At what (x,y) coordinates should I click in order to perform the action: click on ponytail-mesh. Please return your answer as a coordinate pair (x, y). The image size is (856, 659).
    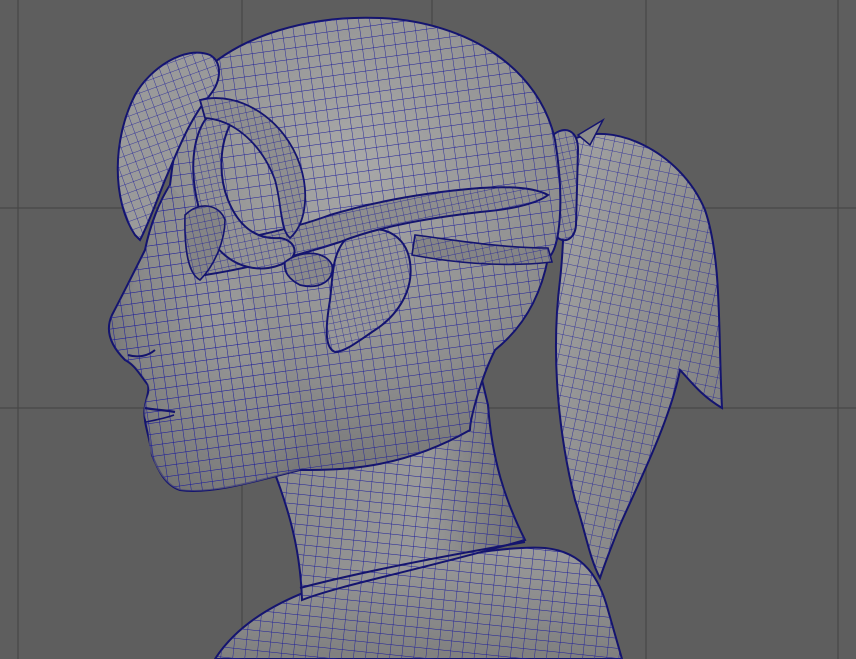
    Looking at the image, I should click on (639, 349).